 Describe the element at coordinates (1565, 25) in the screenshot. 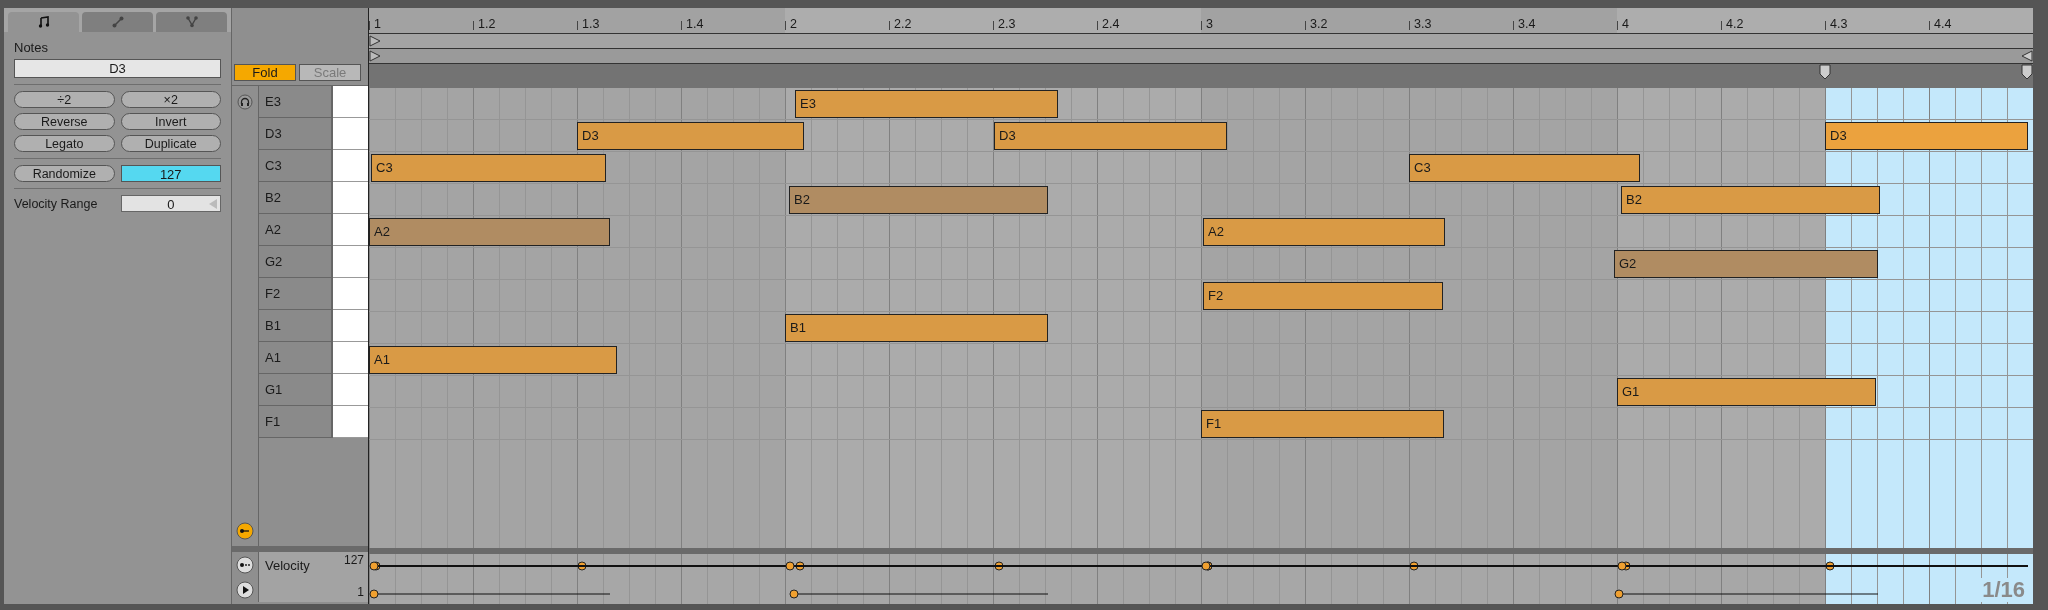

I see `ruler-label: 3.4` at that location.